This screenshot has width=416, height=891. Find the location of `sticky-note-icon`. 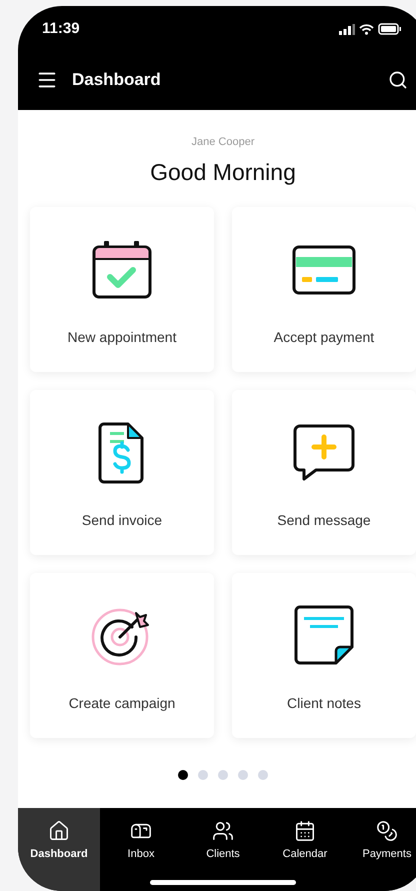

sticky-note-icon is located at coordinates (324, 635).